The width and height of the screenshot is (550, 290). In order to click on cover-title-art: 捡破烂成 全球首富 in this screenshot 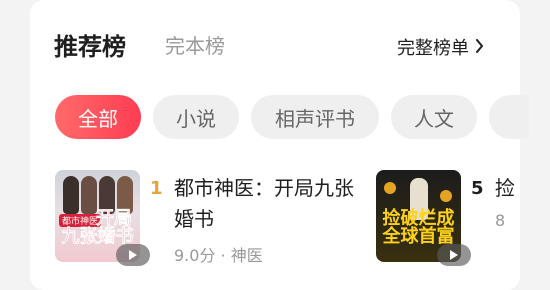, I will do `click(418, 227)`.